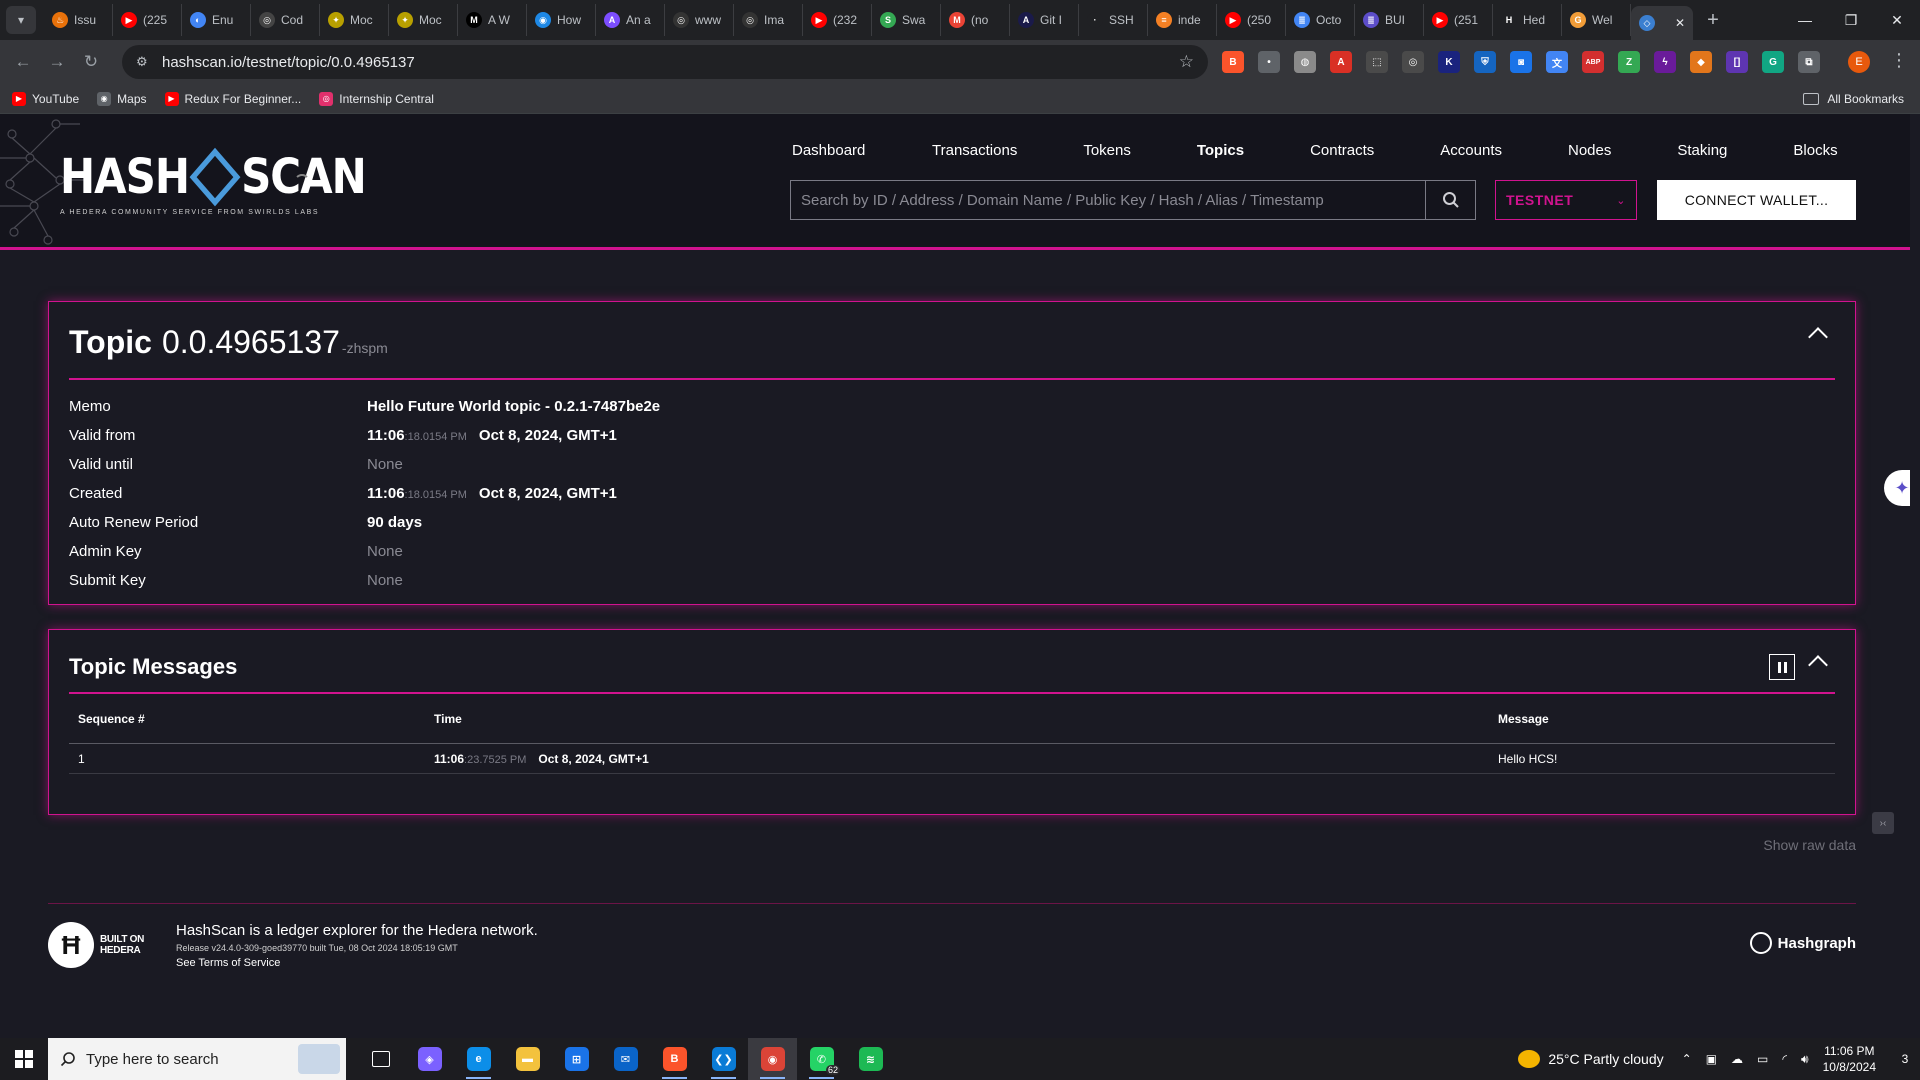  Describe the element at coordinates (630, 20) in the screenshot. I see `browser-tab: A An a` at that location.